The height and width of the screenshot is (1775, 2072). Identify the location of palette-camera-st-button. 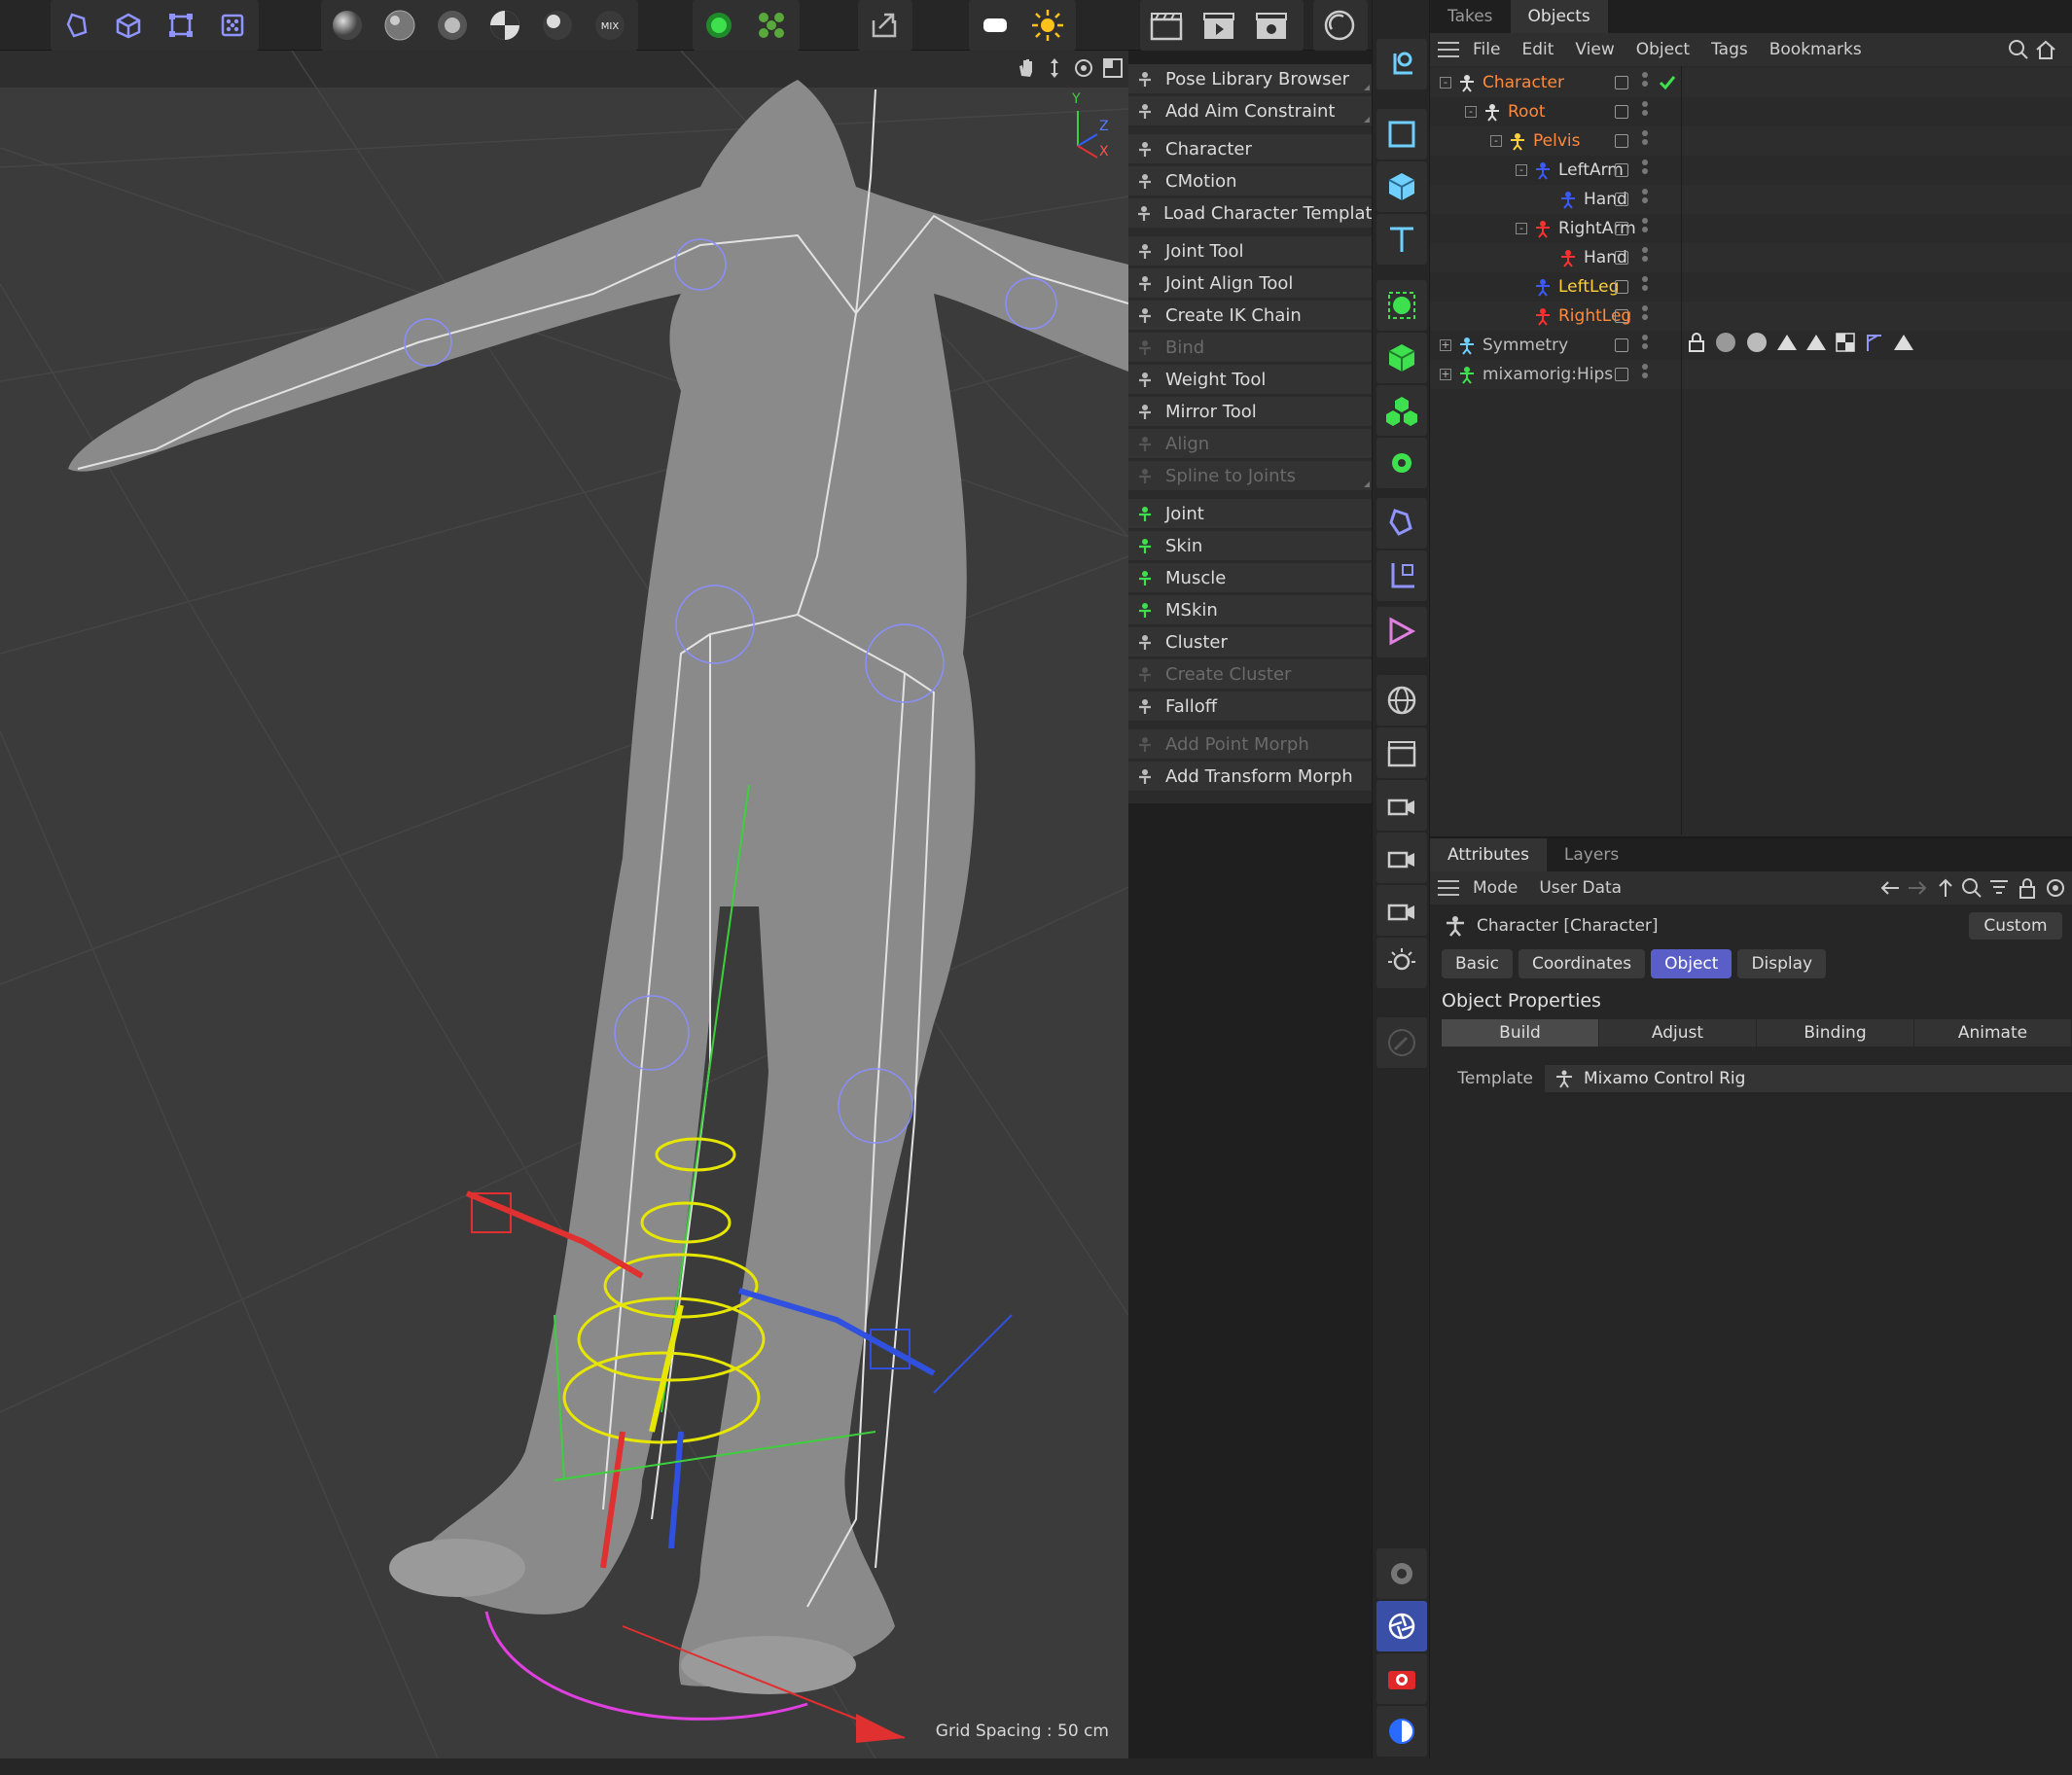
(1401, 805).